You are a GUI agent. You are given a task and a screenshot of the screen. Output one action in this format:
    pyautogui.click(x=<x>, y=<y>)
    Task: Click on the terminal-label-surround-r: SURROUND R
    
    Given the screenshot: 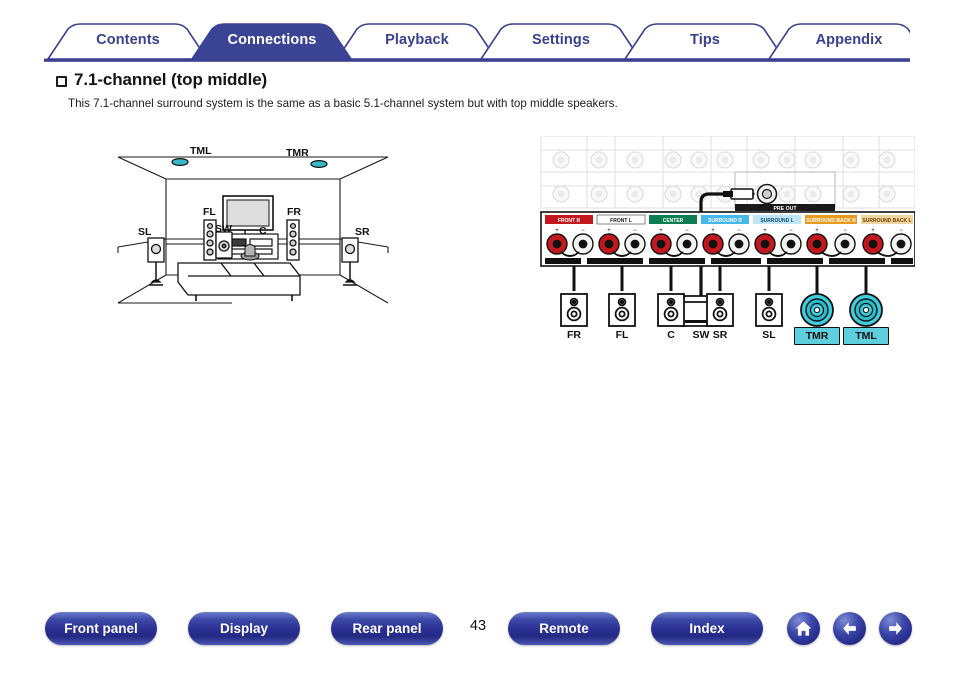 What is the action you would take?
    pyautogui.click(x=725, y=221)
    